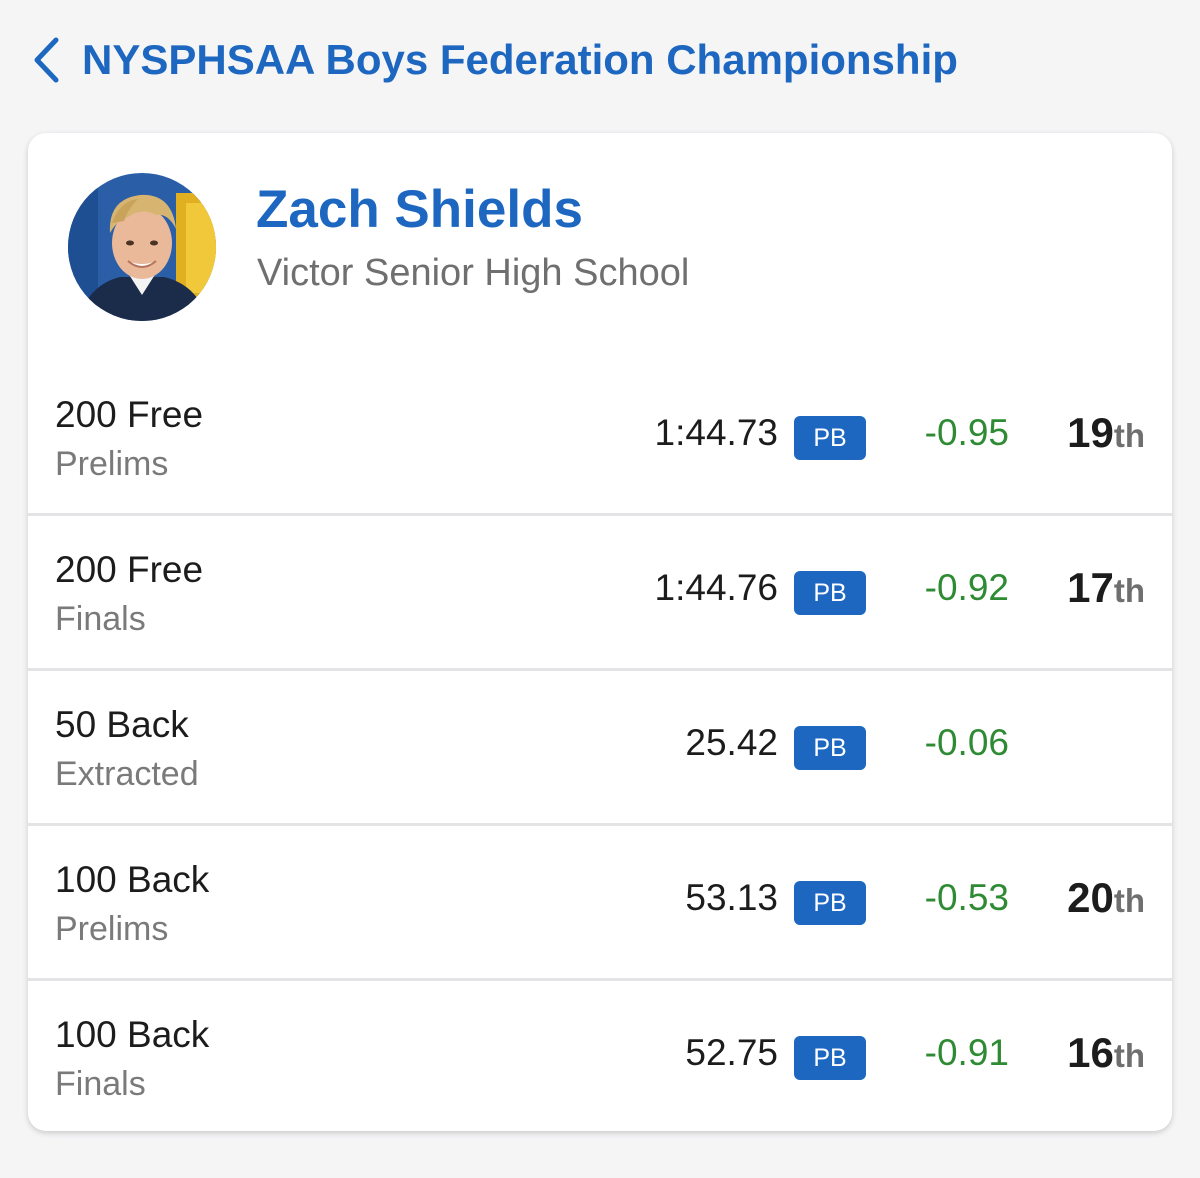  I want to click on avatar, so click(142, 247).